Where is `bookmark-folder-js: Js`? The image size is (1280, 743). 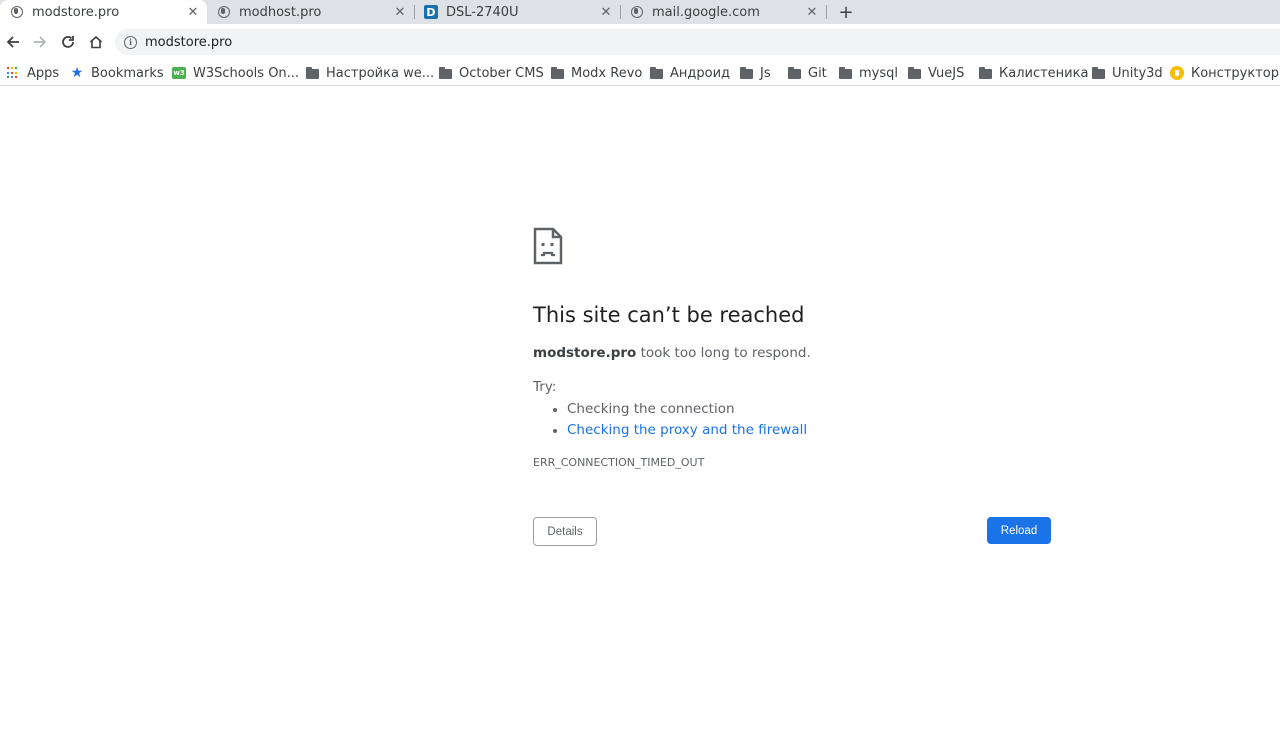
bookmark-folder-js: Js is located at coordinates (755, 73).